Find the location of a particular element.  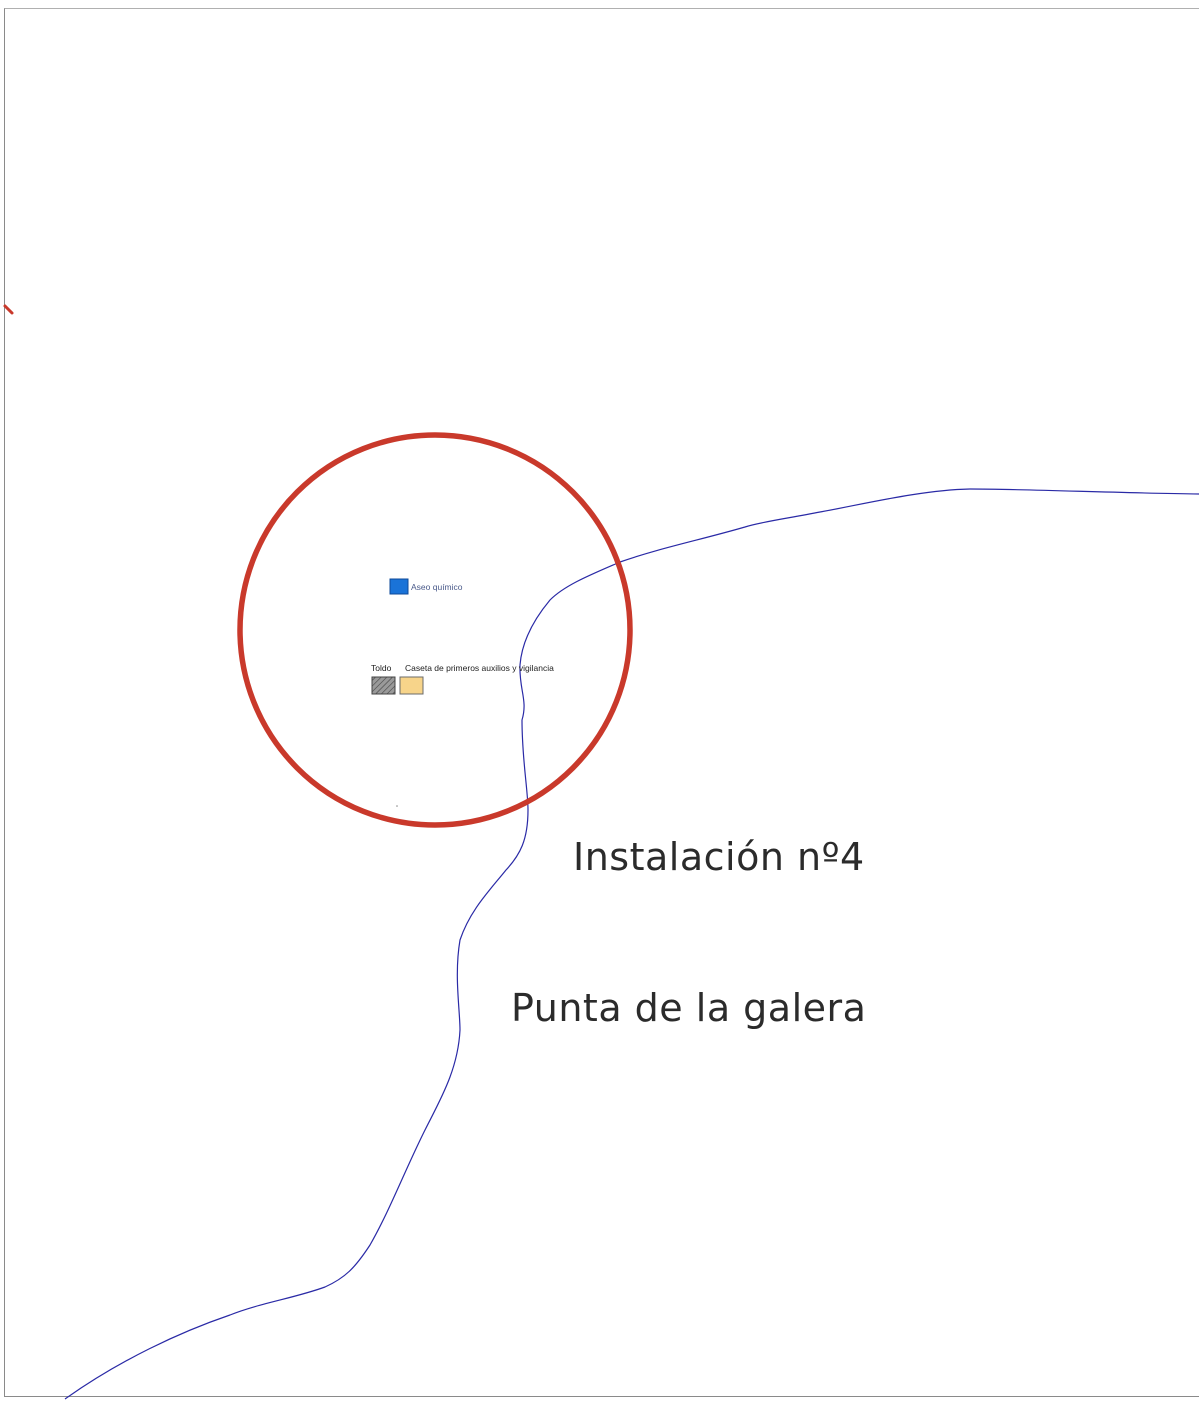

toldo-label: Toldo is located at coordinates (381, 668).